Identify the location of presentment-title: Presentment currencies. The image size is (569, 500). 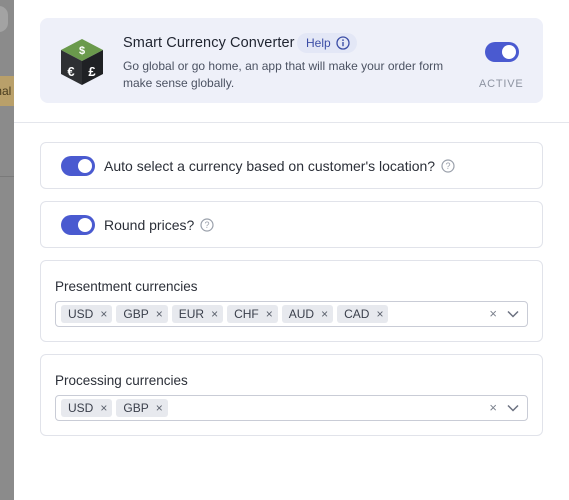
(126, 286).